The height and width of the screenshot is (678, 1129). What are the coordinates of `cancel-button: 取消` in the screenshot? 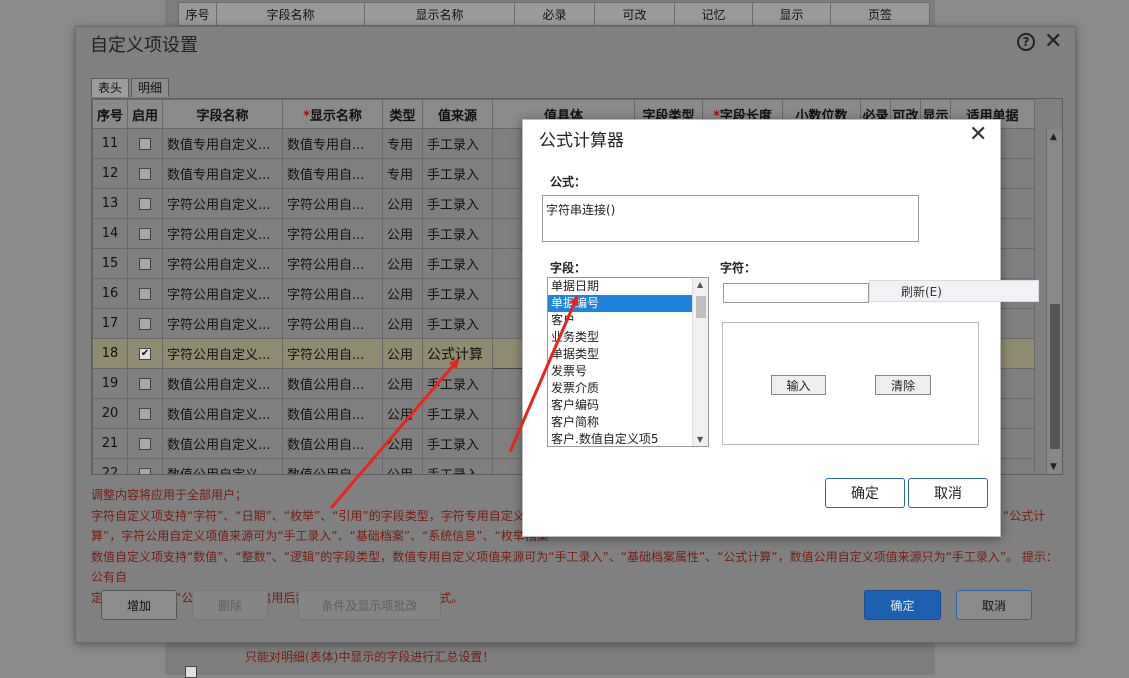 It's located at (994, 605).